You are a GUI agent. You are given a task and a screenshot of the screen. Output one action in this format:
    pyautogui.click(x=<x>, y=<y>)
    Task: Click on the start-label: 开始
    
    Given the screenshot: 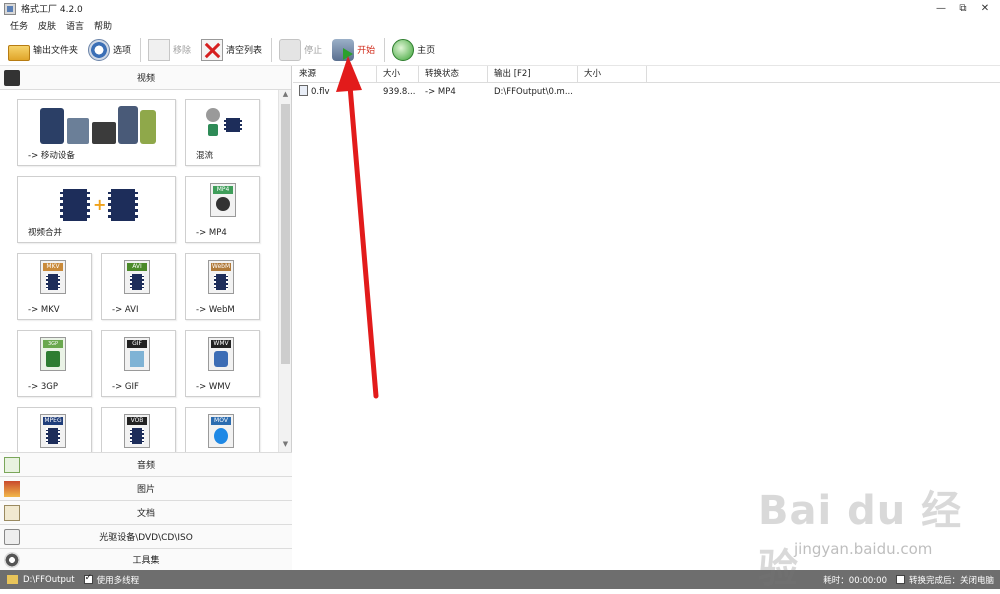 What is the action you would take?
    pyautogui.click(x=366, y=51)
    